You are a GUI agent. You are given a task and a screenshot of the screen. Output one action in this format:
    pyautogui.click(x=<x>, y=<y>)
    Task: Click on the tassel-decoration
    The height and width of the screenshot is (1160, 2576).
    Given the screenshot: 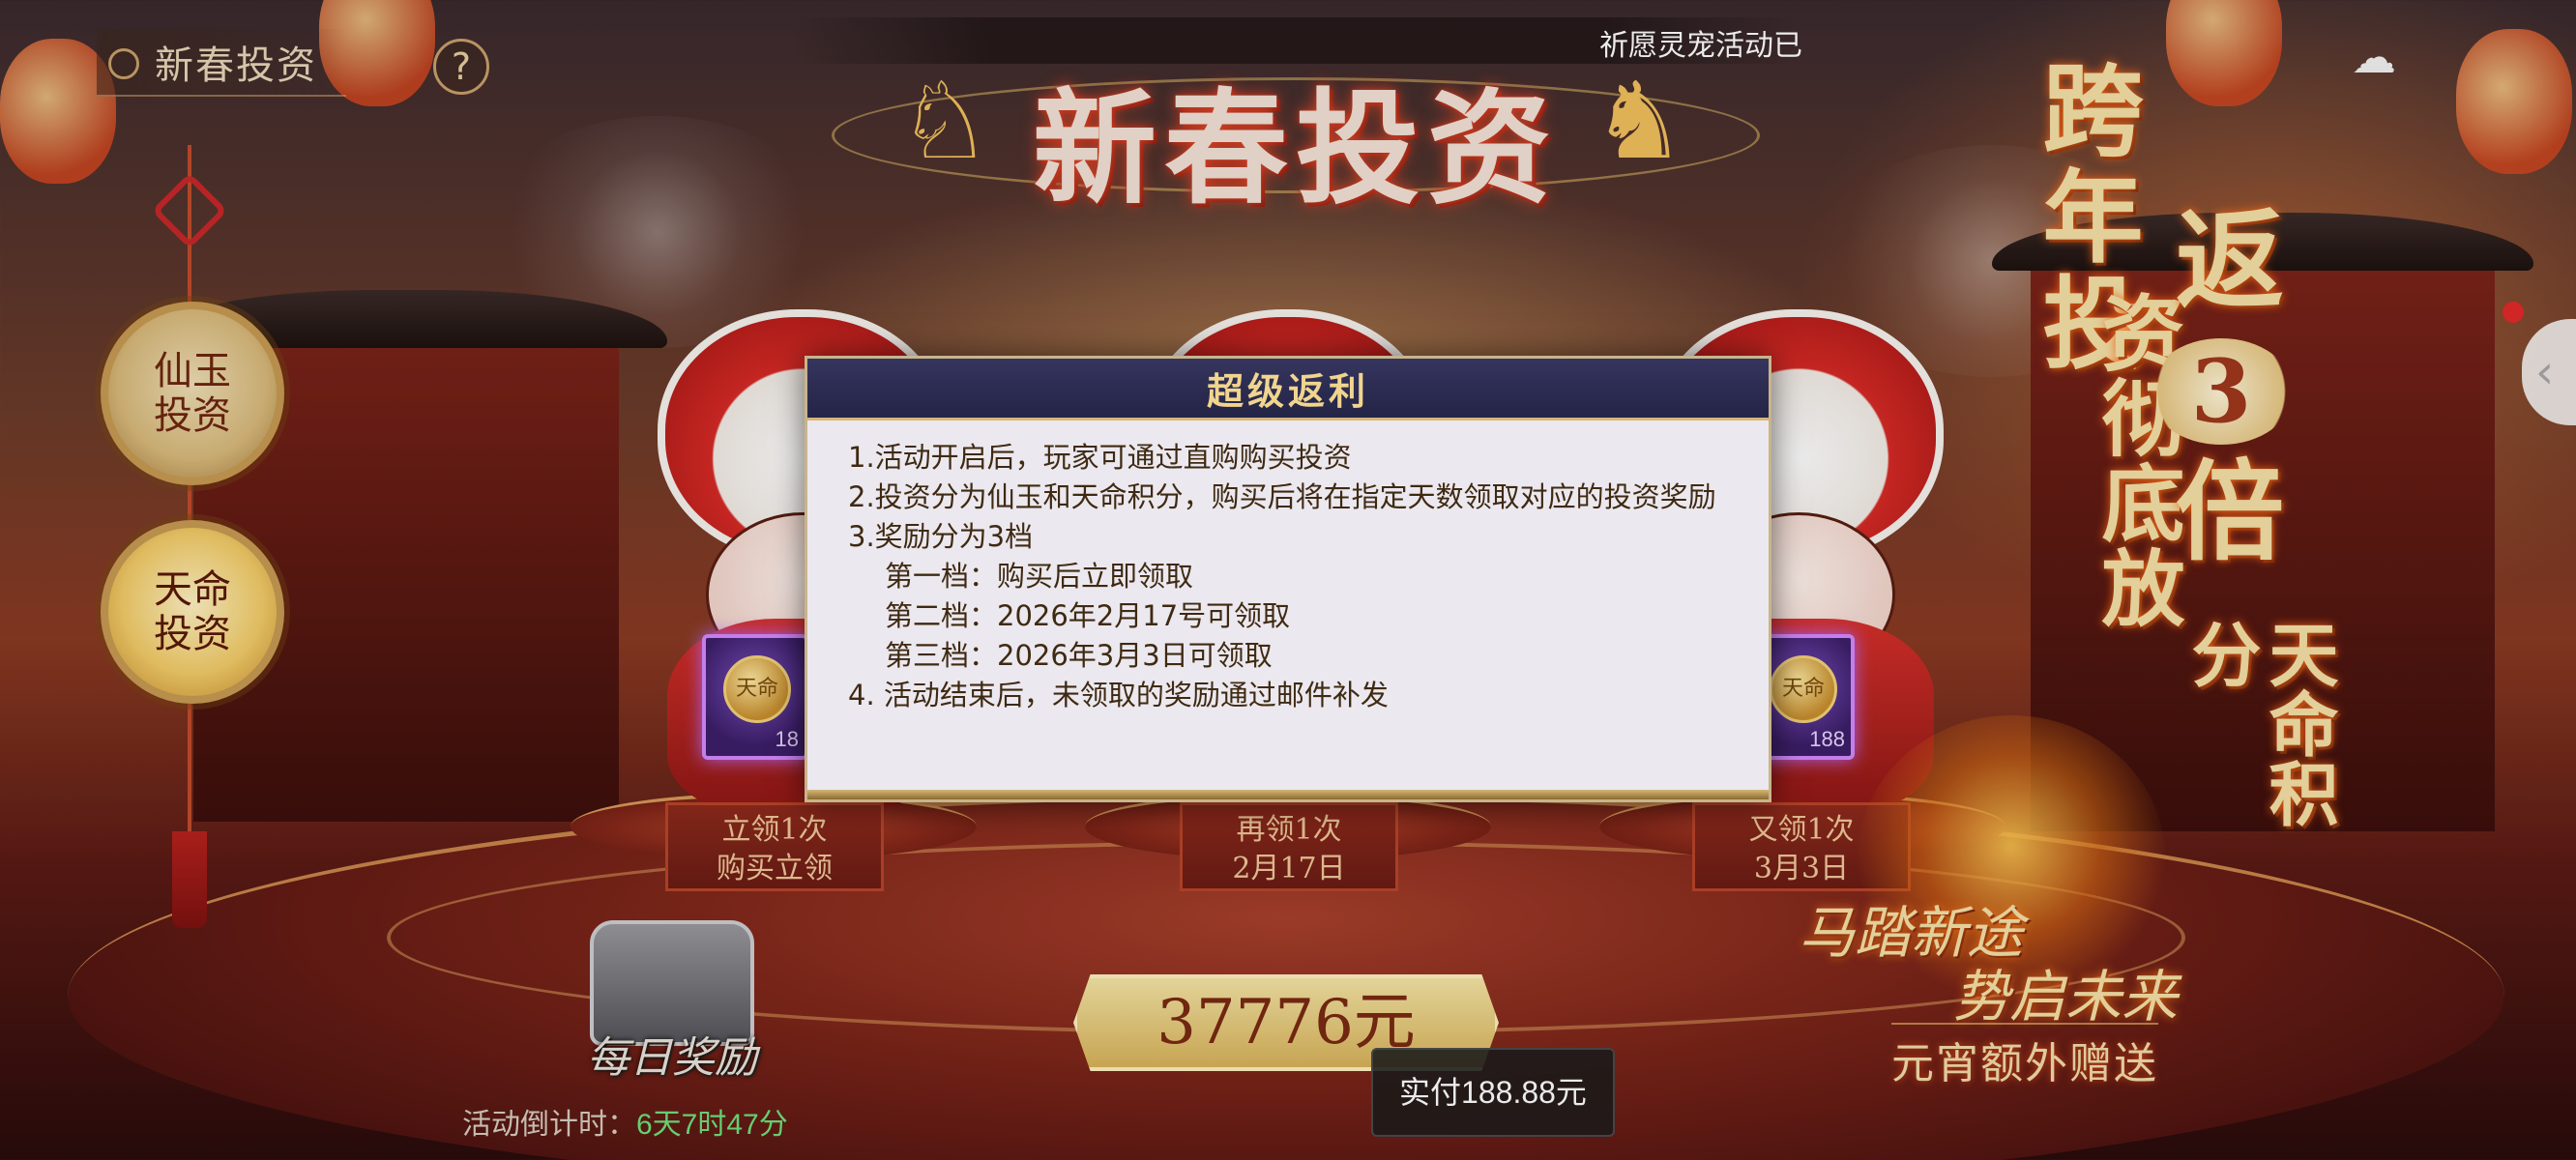 What is the action you would take?
    pyautogui.click(x=189, y=880)
    